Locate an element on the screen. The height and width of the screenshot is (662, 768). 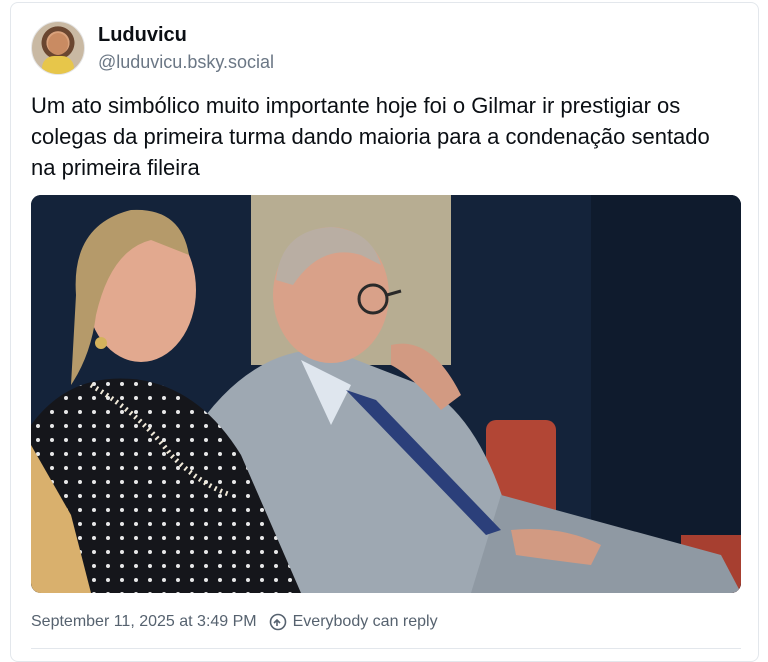
avatar-face is located at coordinates (58, 44).